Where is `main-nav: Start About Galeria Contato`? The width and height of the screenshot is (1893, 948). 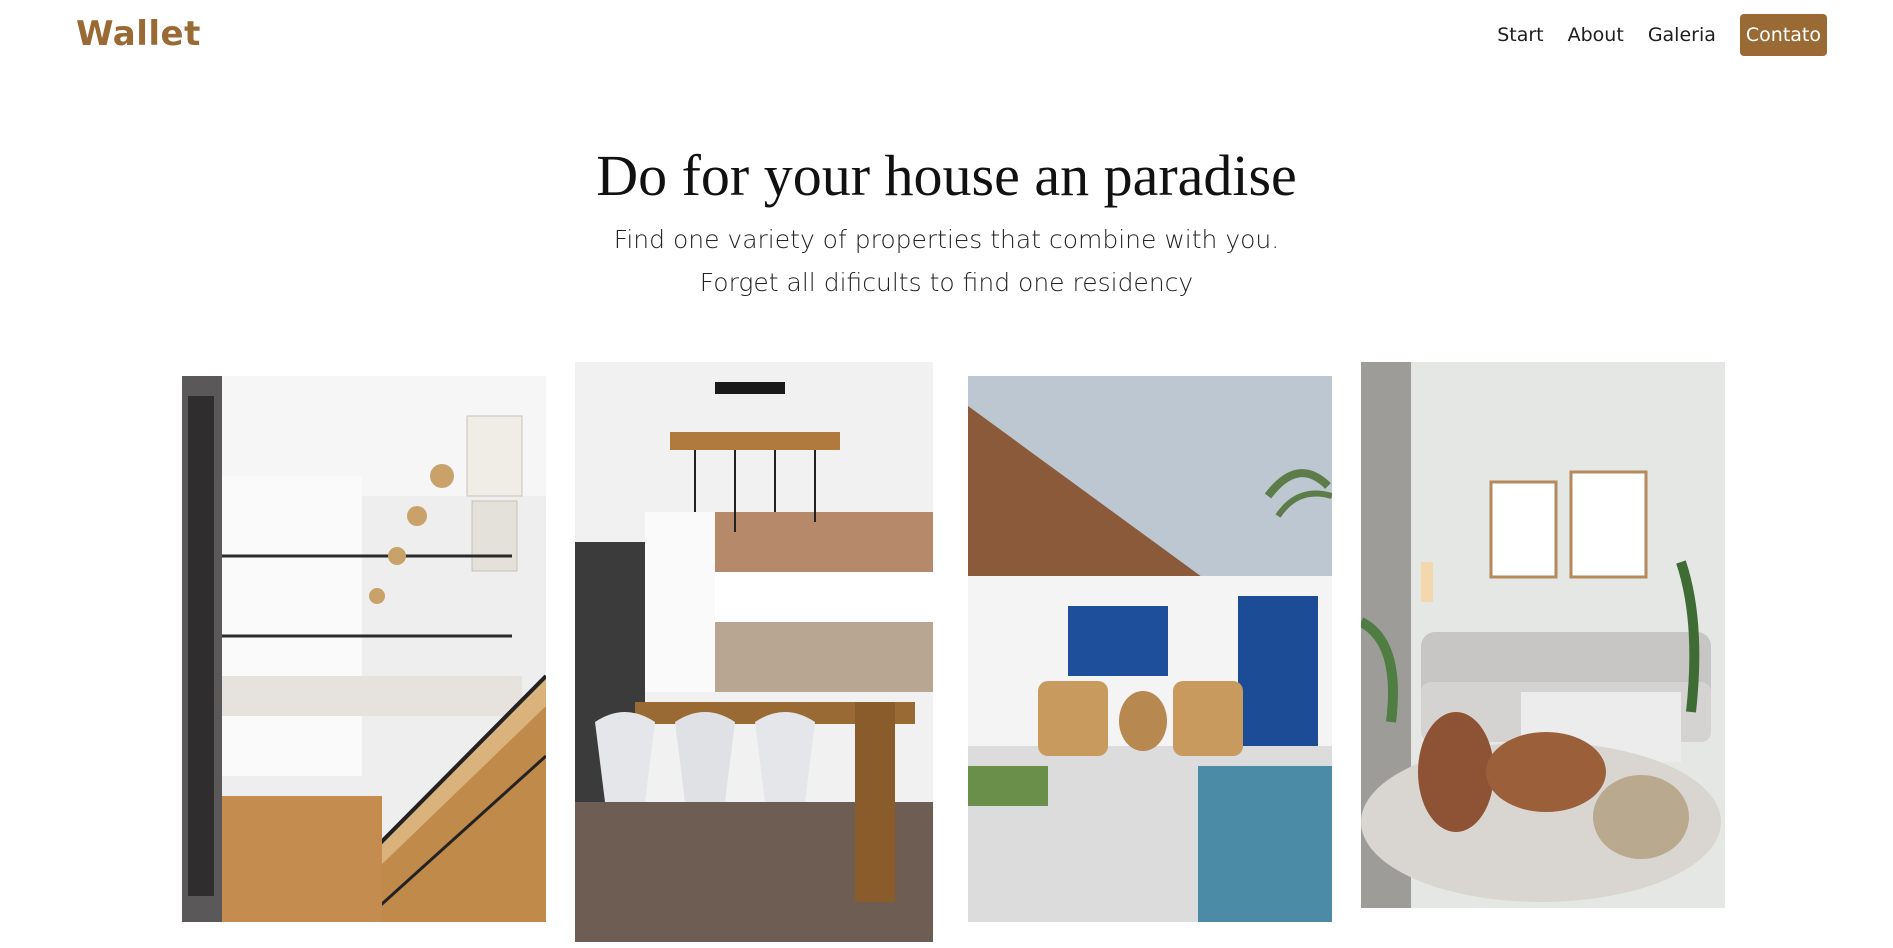
main-nav: Start About Galeria Contato is located at coordinates (1656, 35).